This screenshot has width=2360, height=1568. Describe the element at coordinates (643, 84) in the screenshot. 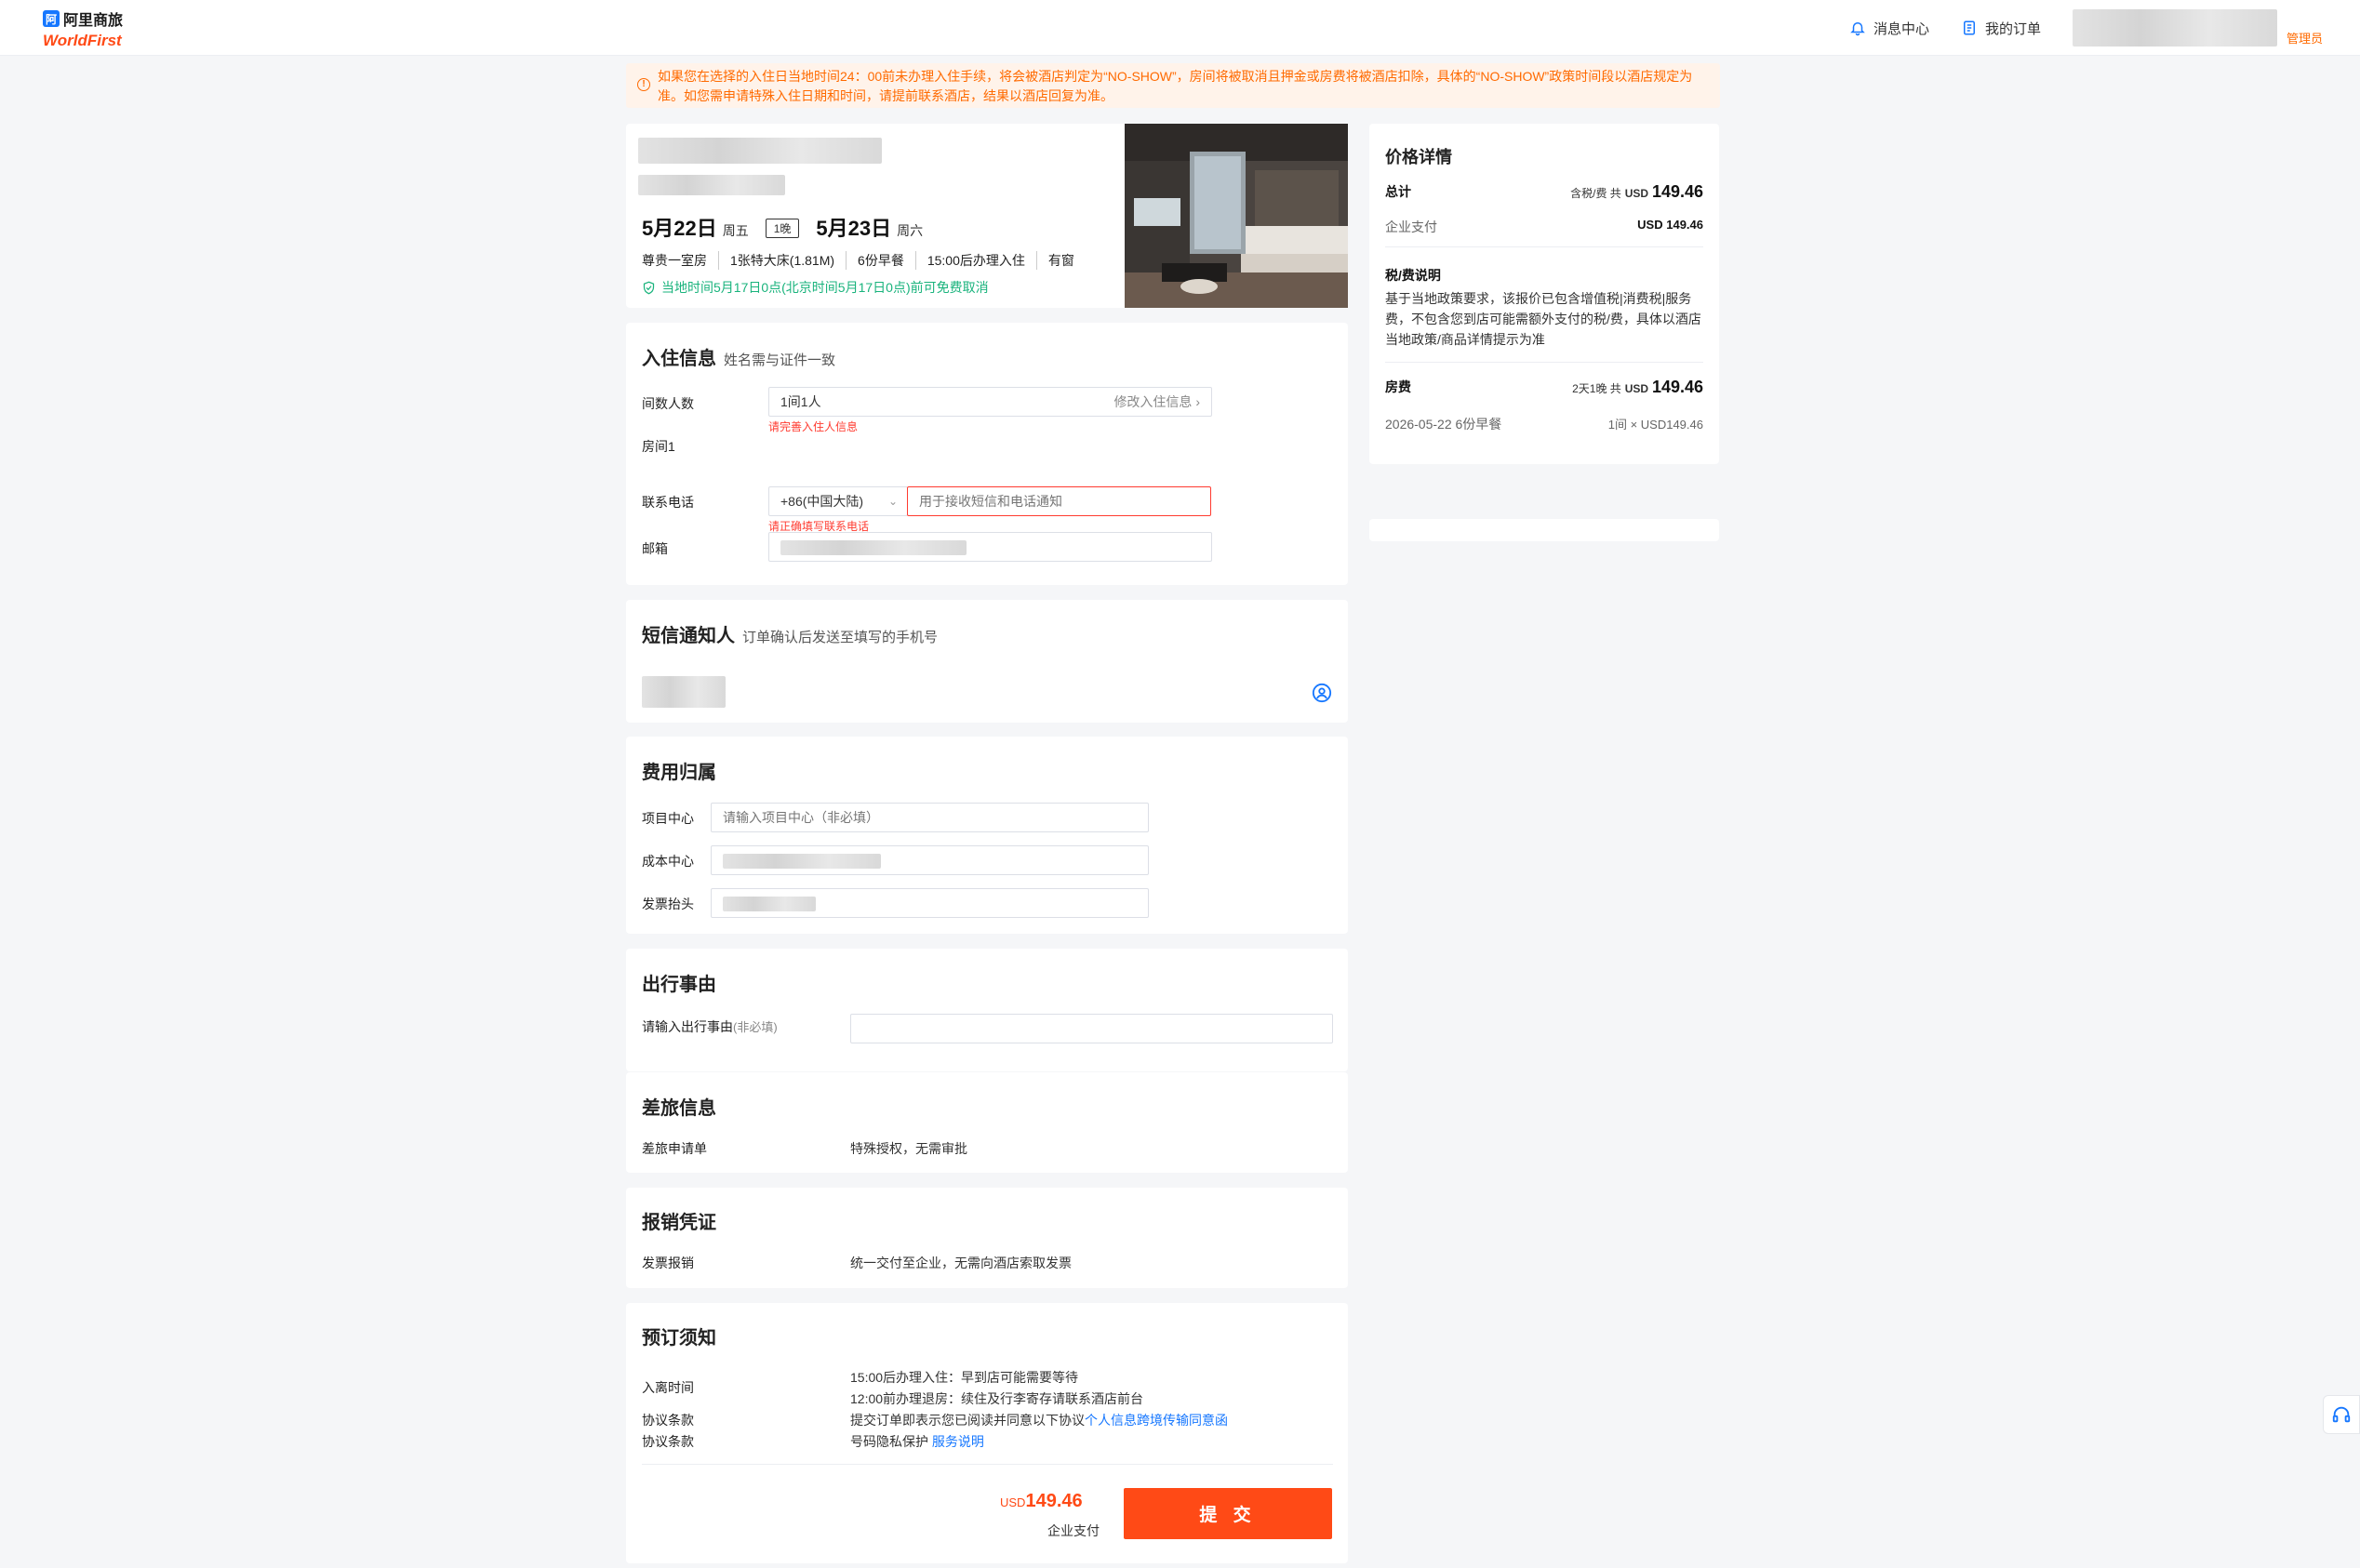

I see `warning-icon: !` at that location.